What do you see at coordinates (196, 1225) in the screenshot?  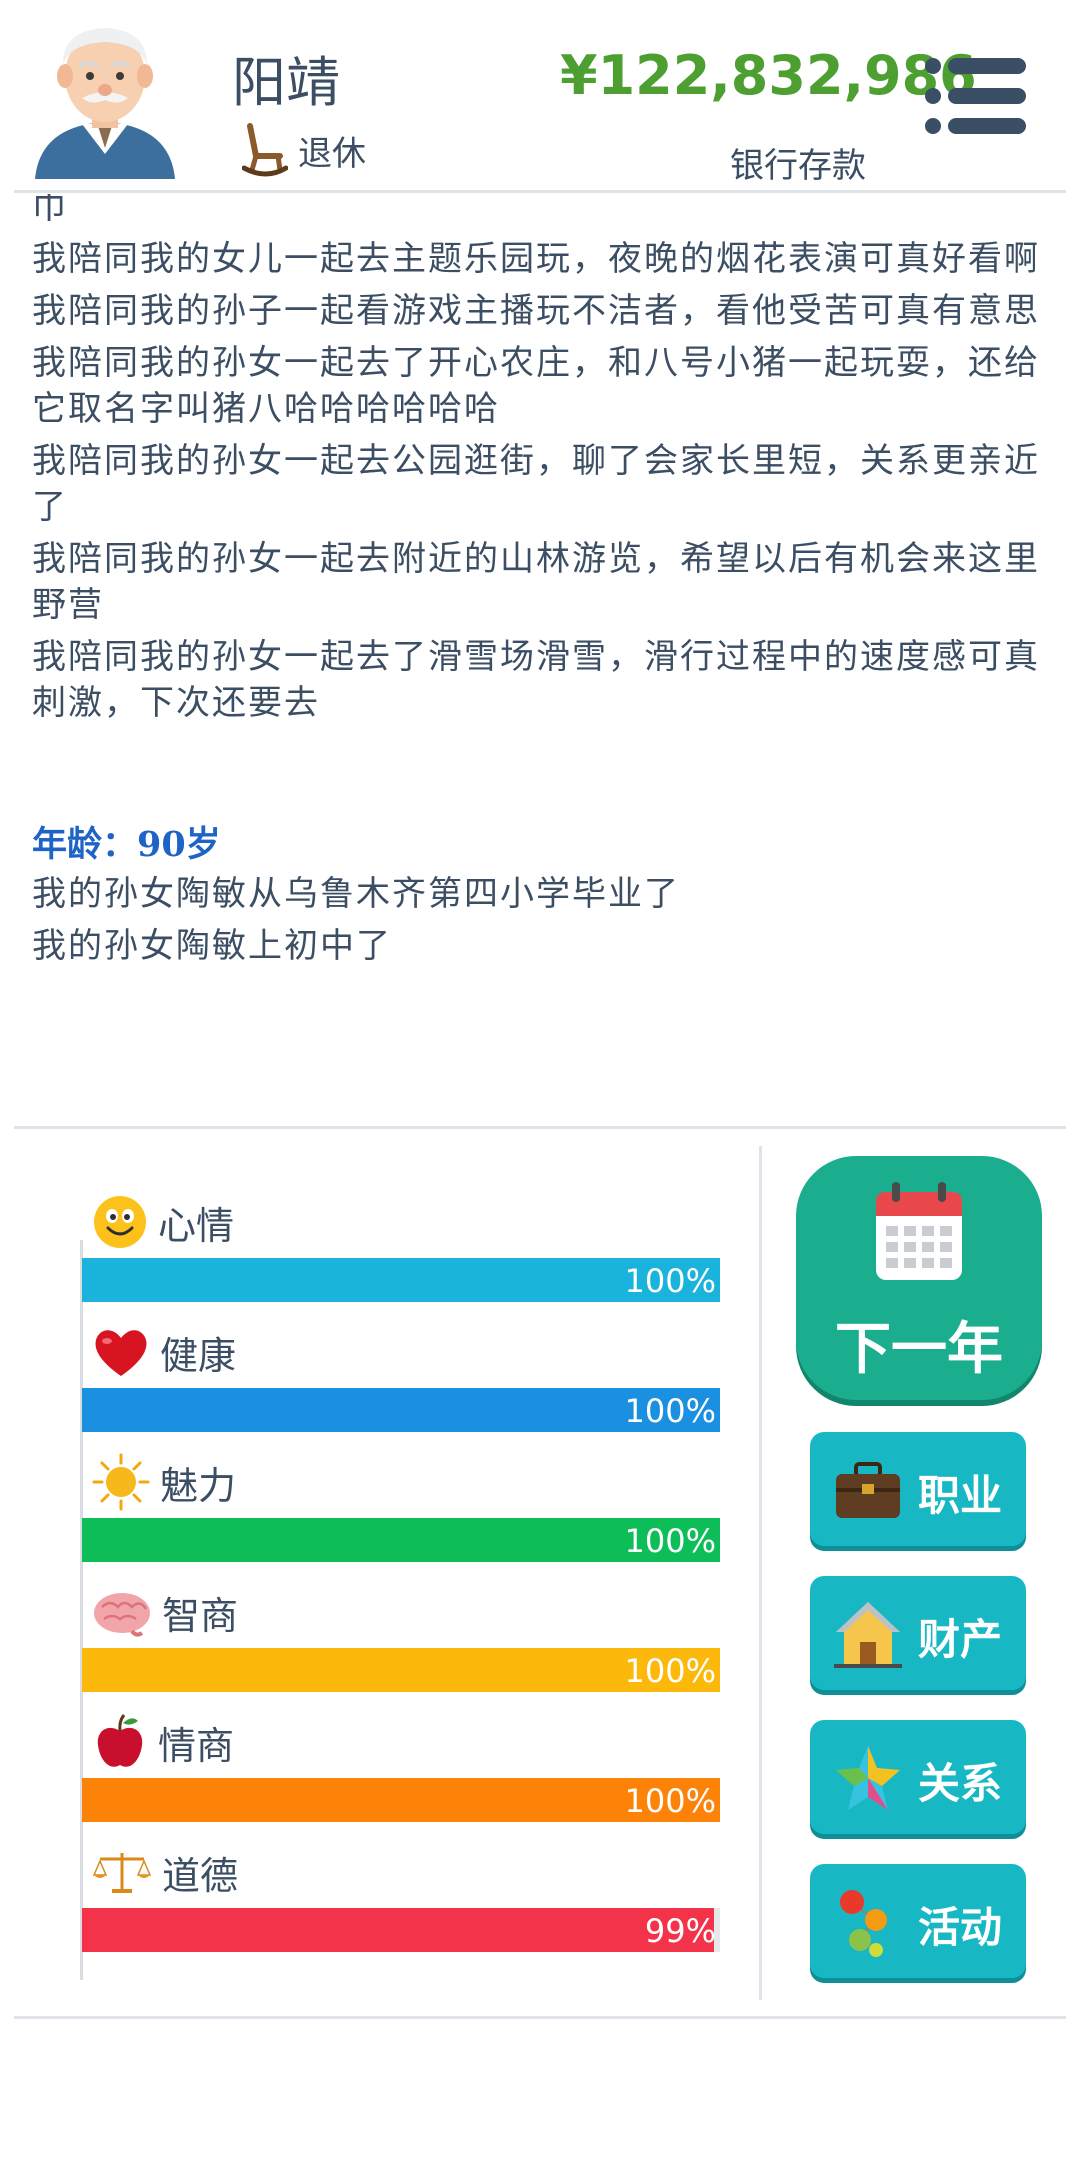 I see `stat-label: 心情` at bounding box center [196, 1225].